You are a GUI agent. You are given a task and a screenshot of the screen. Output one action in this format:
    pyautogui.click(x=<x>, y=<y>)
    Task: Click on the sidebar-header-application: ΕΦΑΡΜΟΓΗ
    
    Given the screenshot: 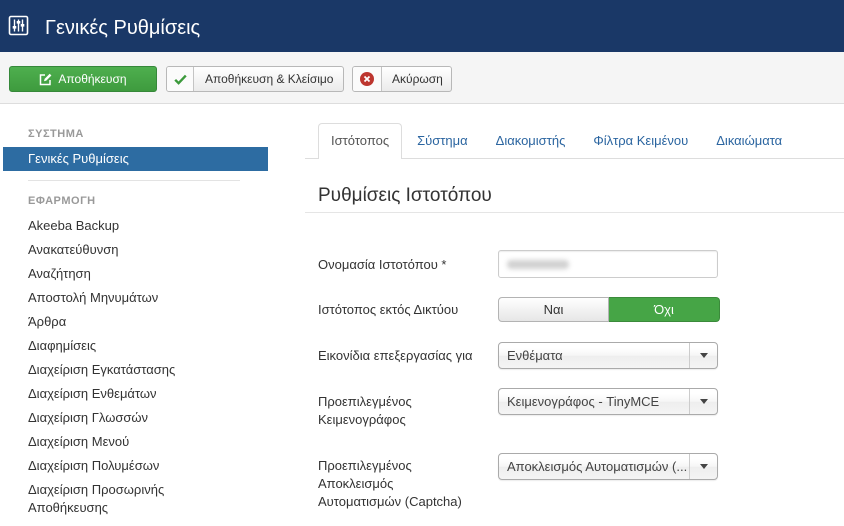 What is the action you would take?
    pyautogui.click(x=62, y=201)
    